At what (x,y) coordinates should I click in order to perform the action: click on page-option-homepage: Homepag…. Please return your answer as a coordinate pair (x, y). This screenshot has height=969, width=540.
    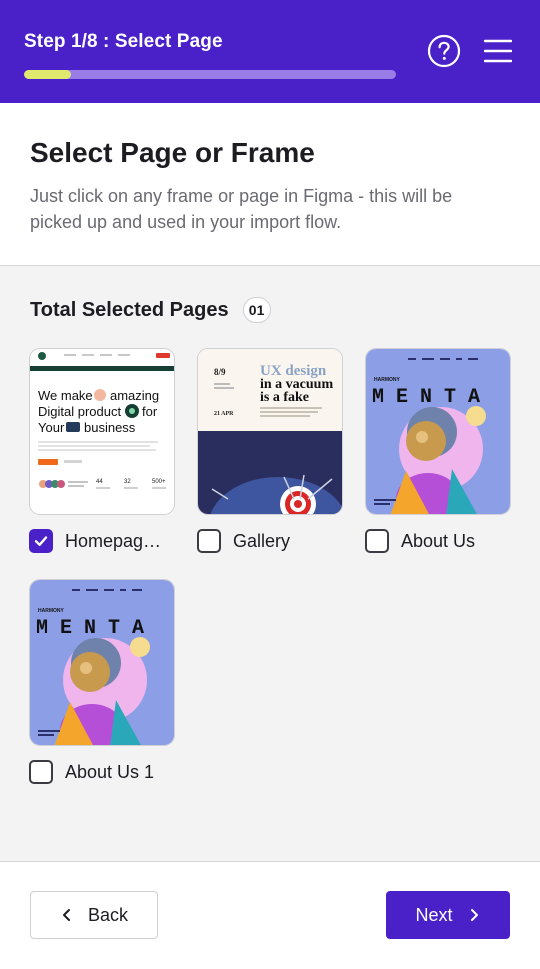
    Looking at the image, I should click on (109, 541).